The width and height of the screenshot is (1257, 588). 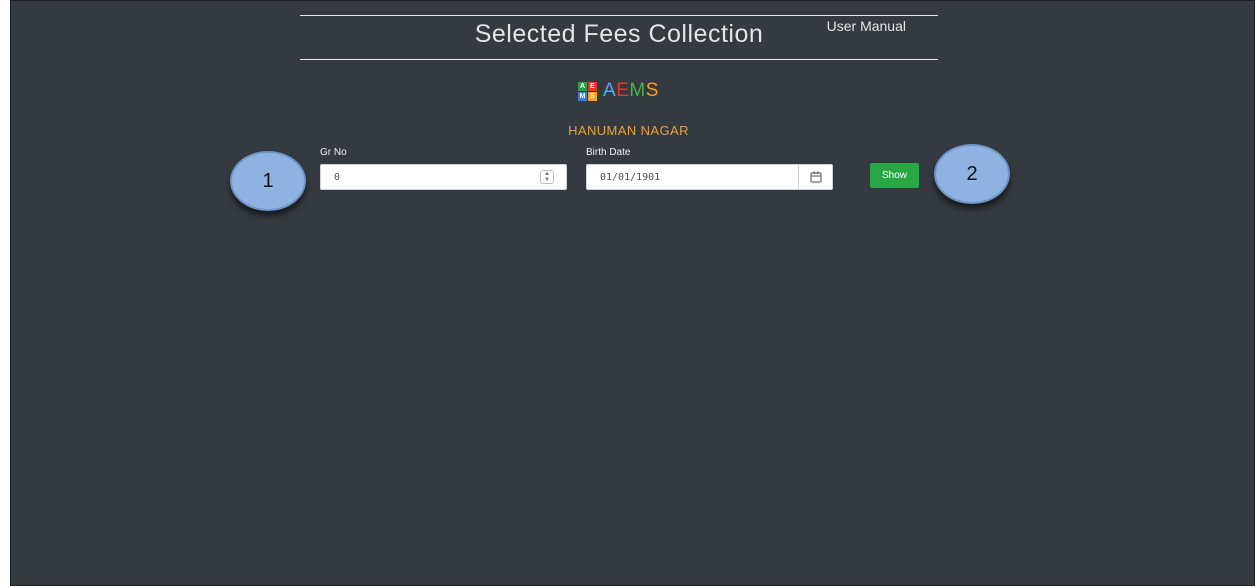 I want to click on logo-letter-m: M, so click(x=637, y=90).